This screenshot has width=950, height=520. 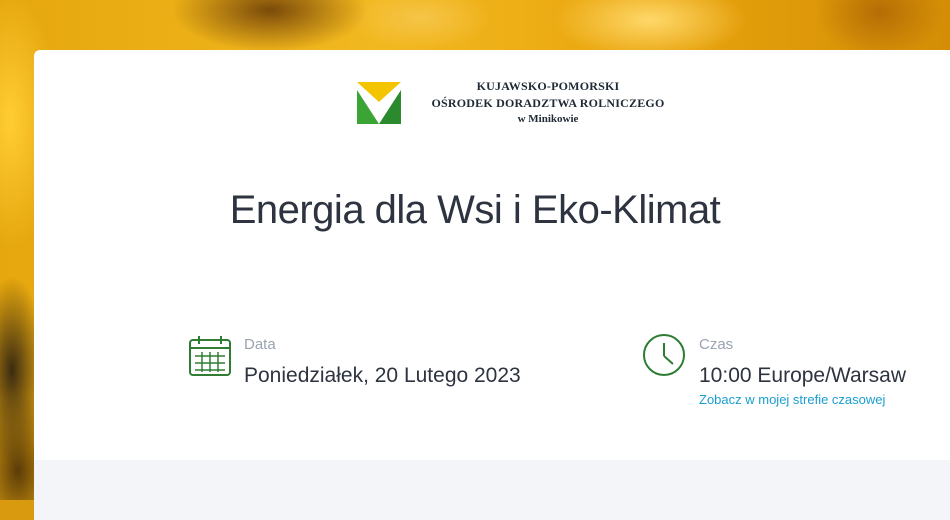 I want to click on logo-line-3: w Minikowie, so click(x=548, y=119).